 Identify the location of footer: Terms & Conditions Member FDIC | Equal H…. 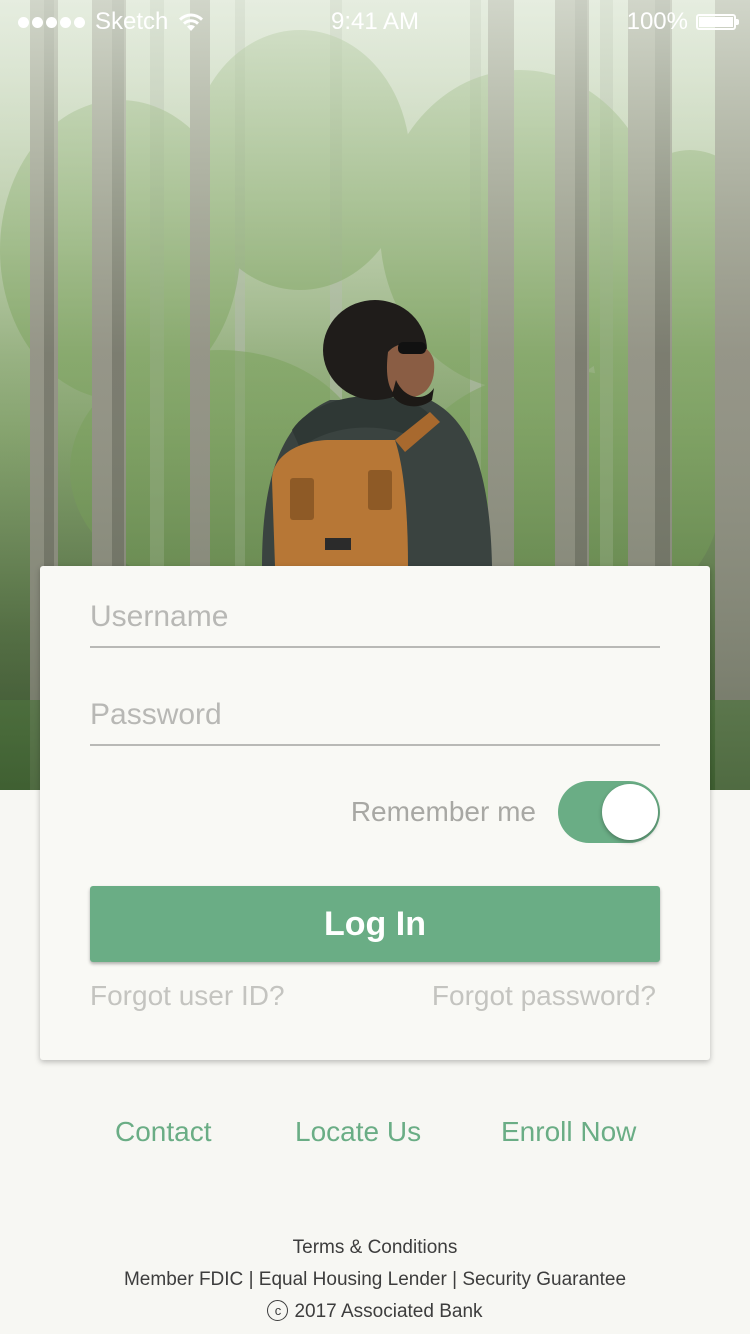
(375, 1280).